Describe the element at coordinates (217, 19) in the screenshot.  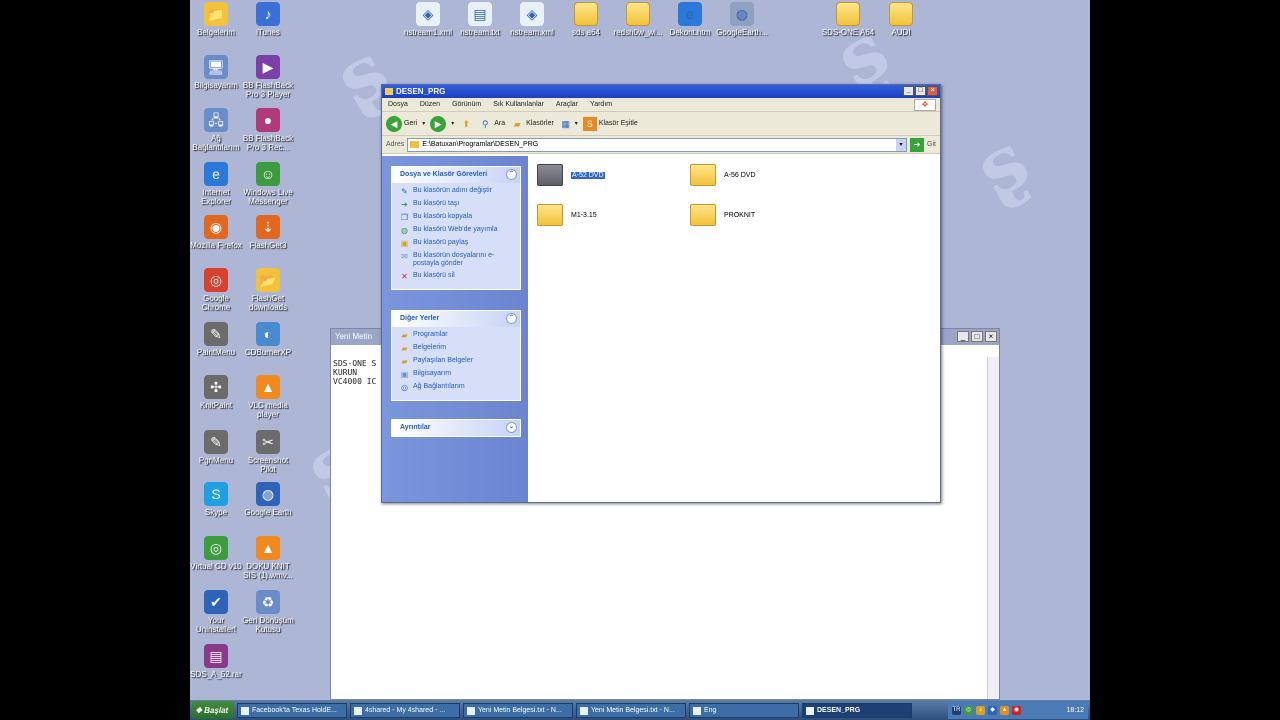
I see `desktop-icon-belgelerim: 📁 Belgelerim` at that location.